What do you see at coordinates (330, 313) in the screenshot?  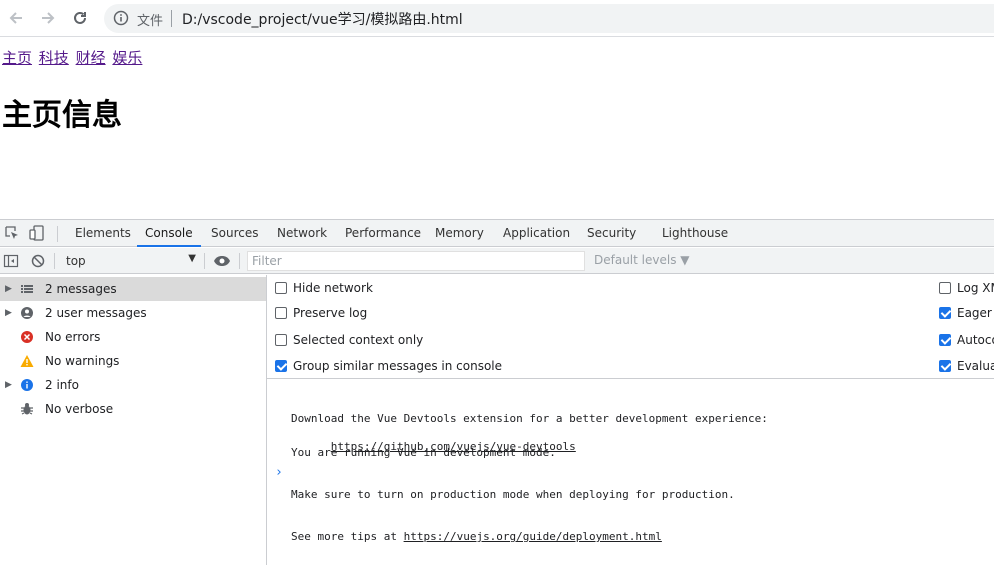 I see `setting-label: Preserve log` at bounding box center [330, 313].